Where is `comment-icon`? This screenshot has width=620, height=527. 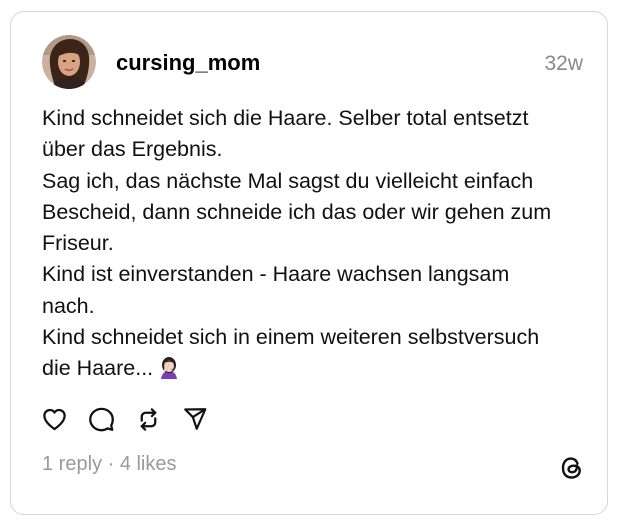
comment-icon is located at coordinates (101, 419).